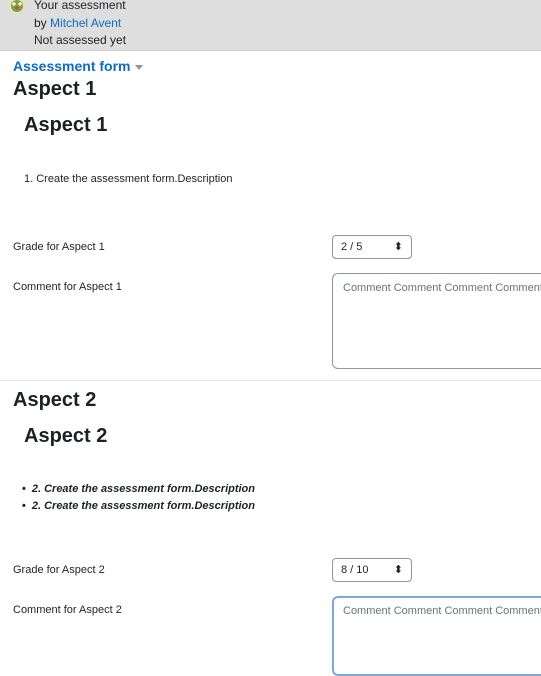 The height and width of the screenshot is (676, 541). Describe the element at coordinates (67, 610) in the screenshot. I see `comment-label: Comment for Aspect 2` at that location.